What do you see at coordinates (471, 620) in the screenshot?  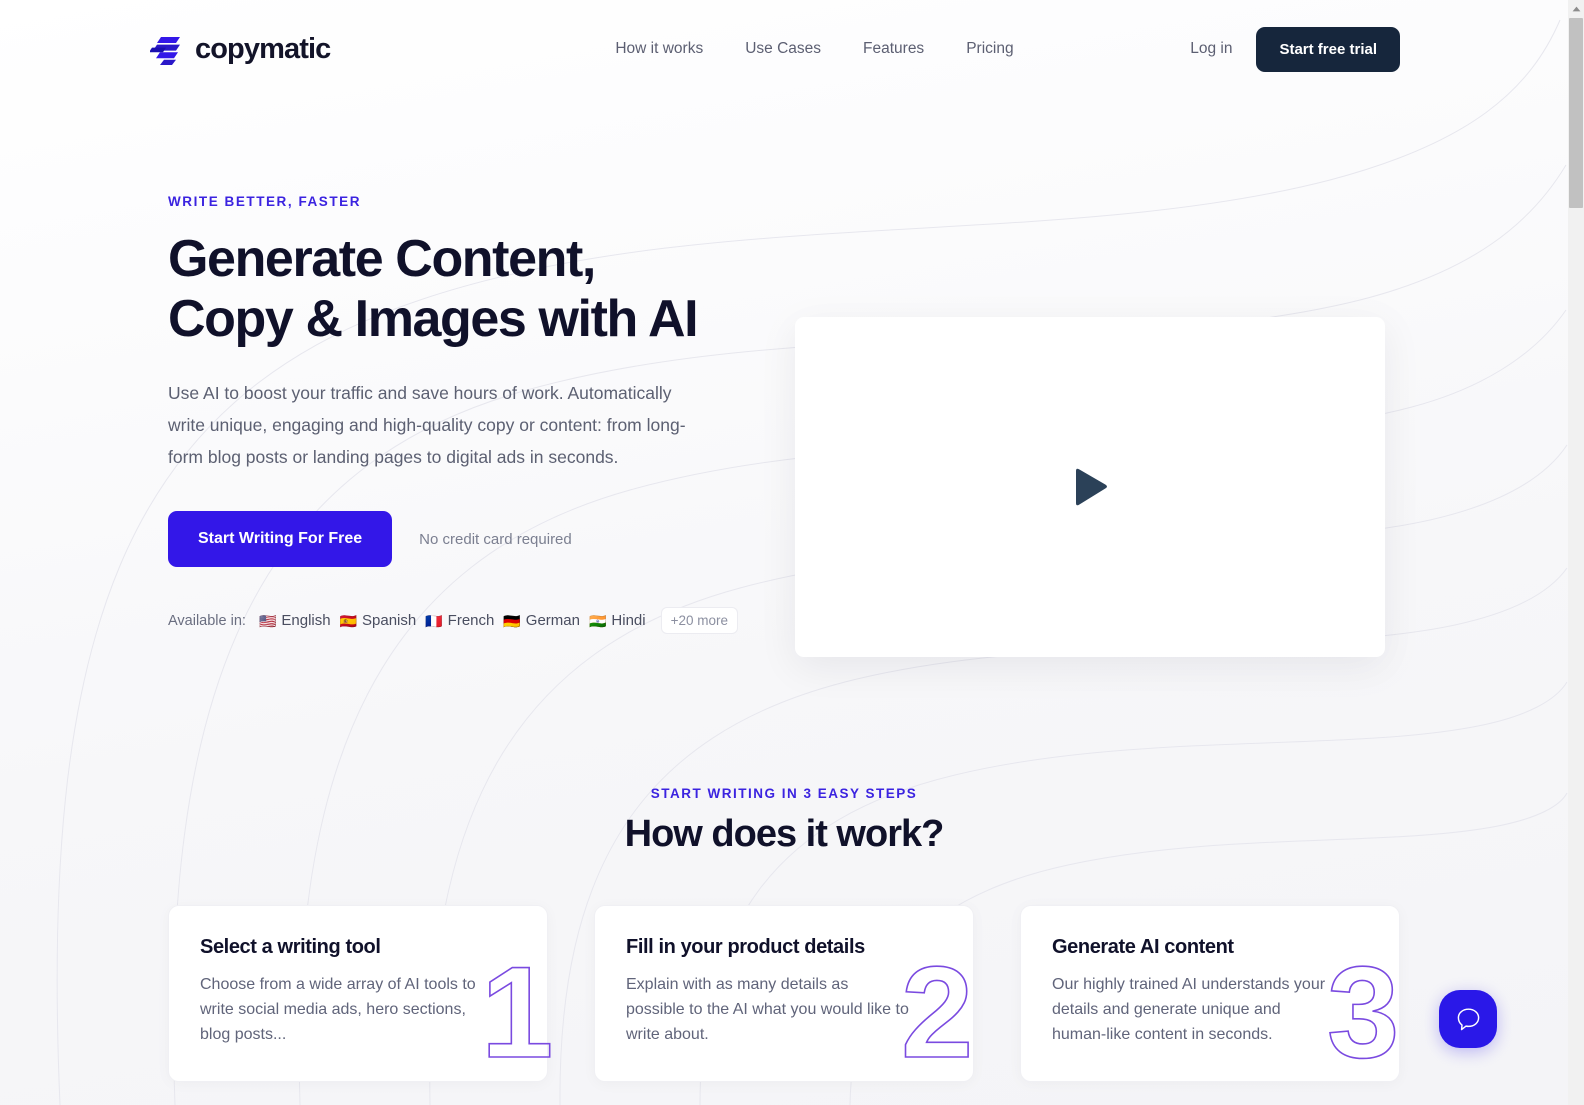 I see `language-french-label: French` at bounding box center [471, 620].